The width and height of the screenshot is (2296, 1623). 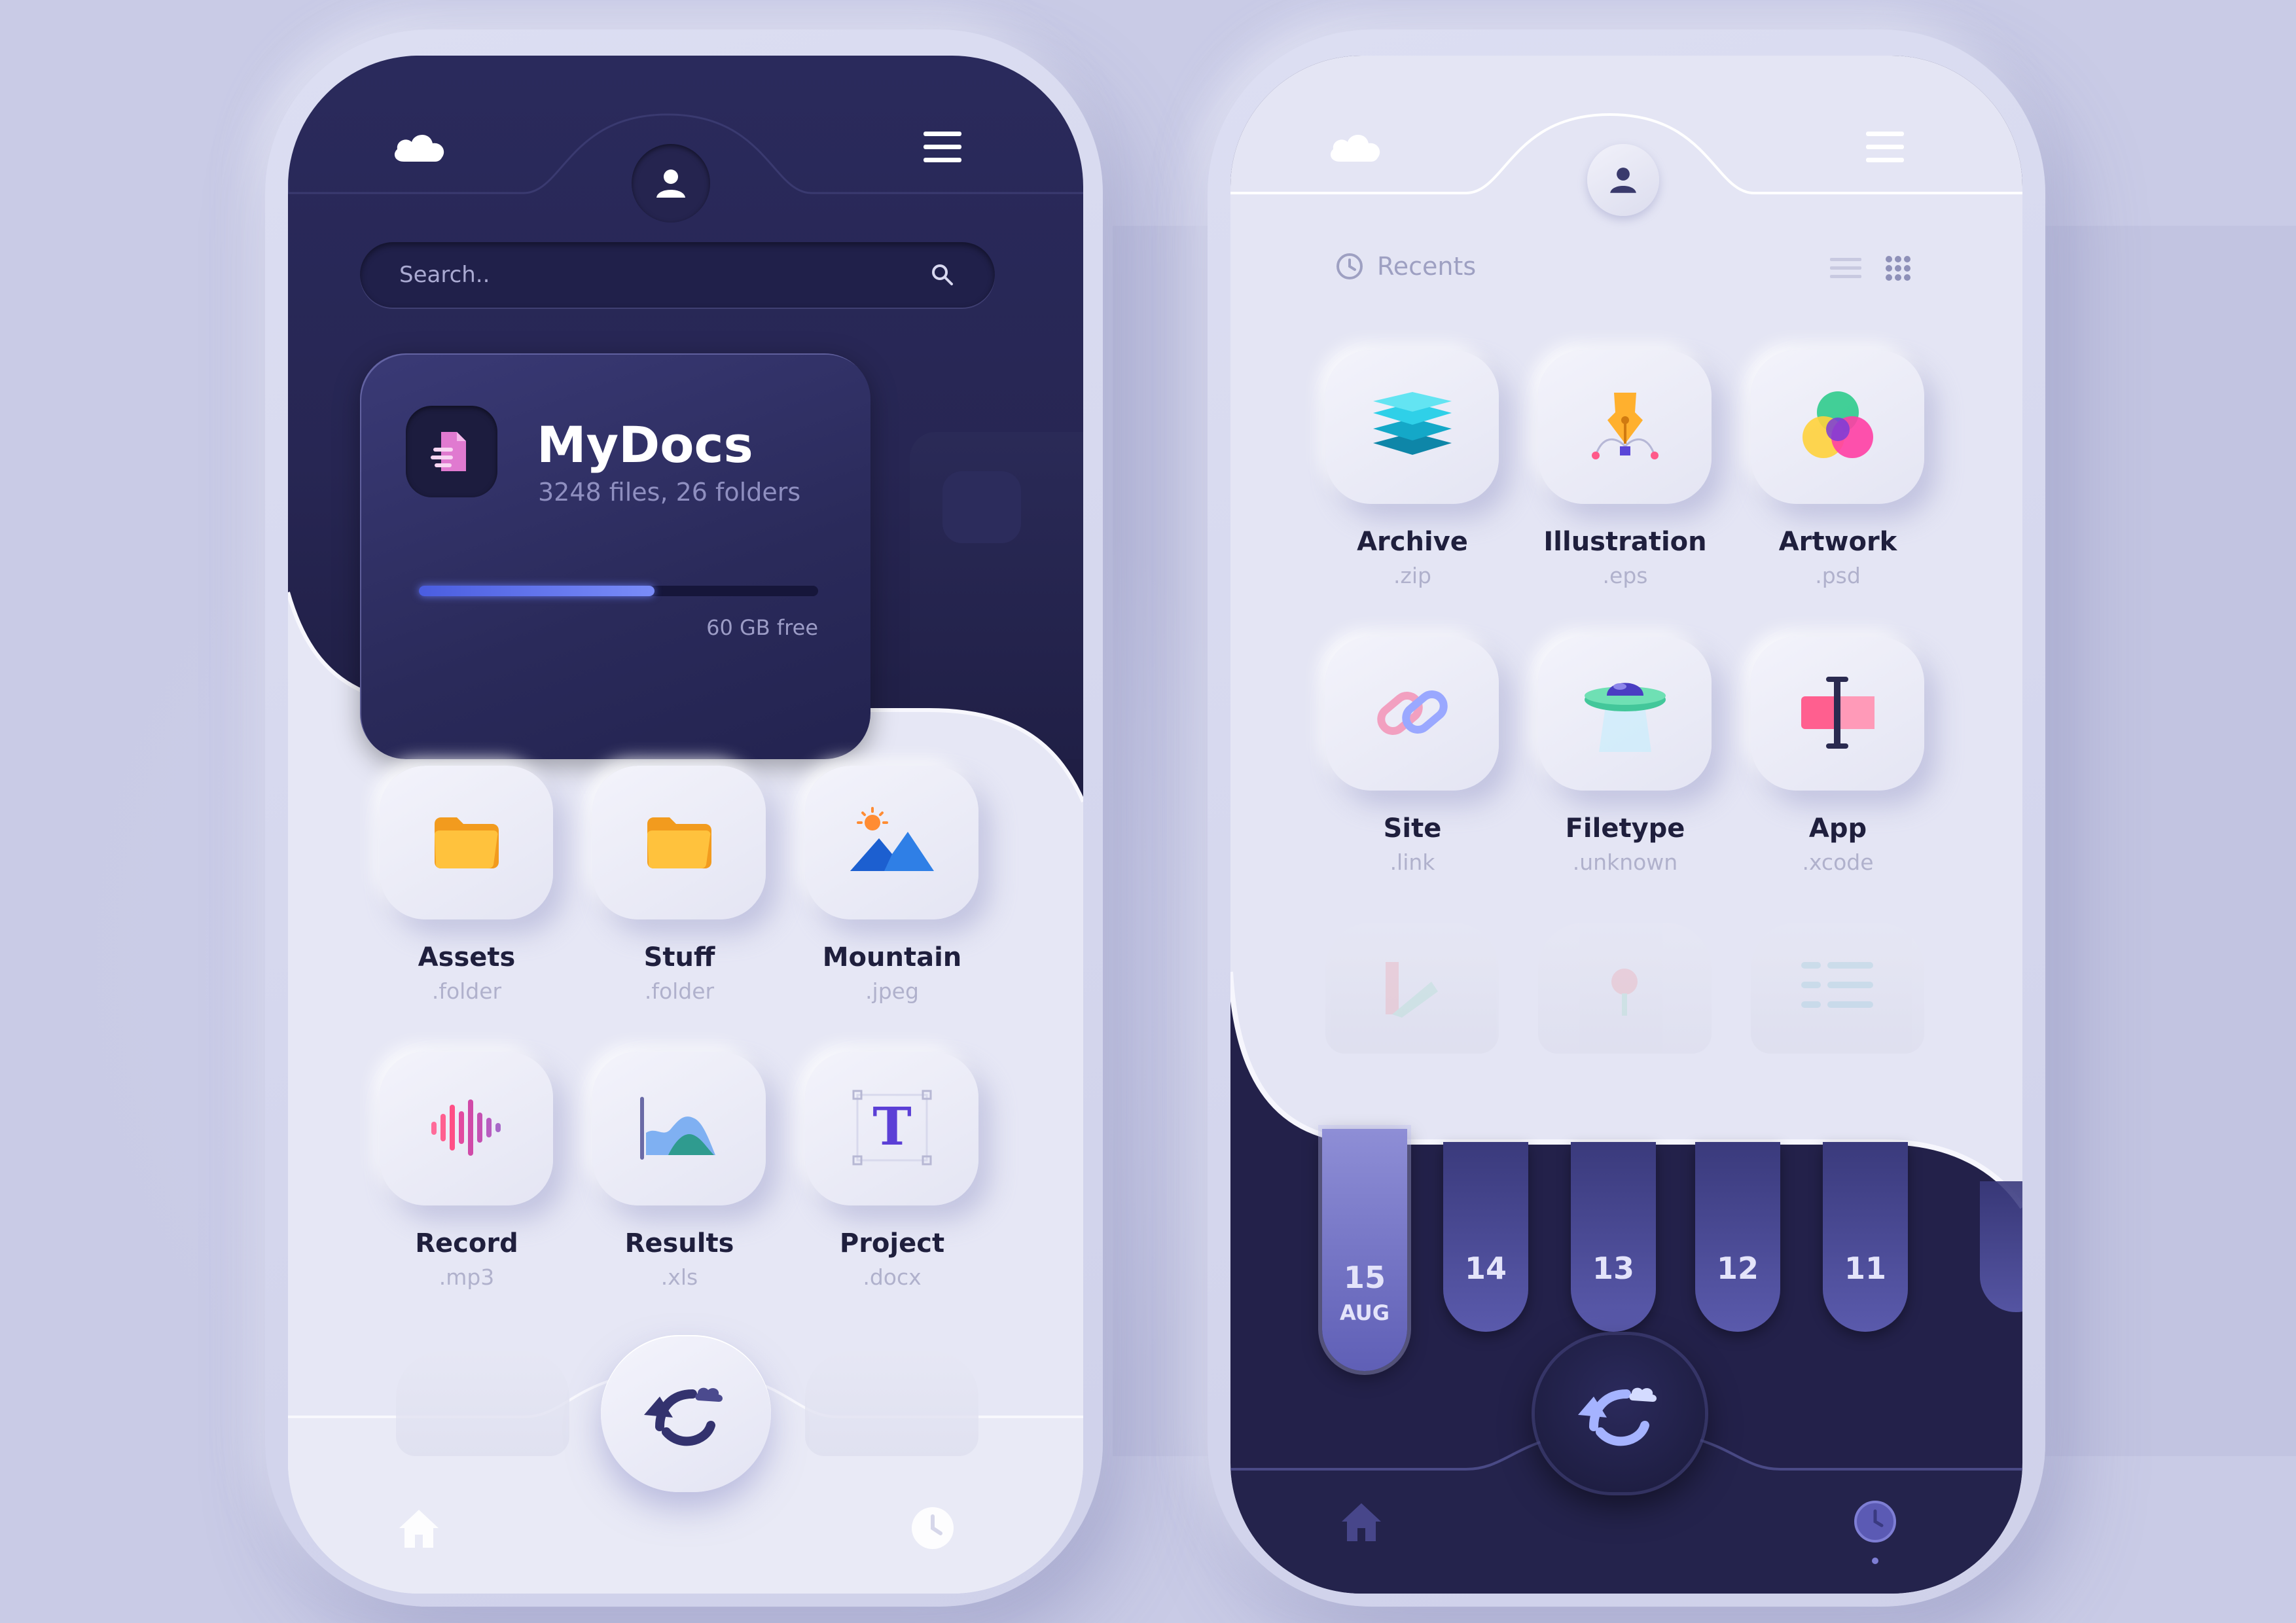 I want to click on file-name: Assets, so click(x=467, y=957).